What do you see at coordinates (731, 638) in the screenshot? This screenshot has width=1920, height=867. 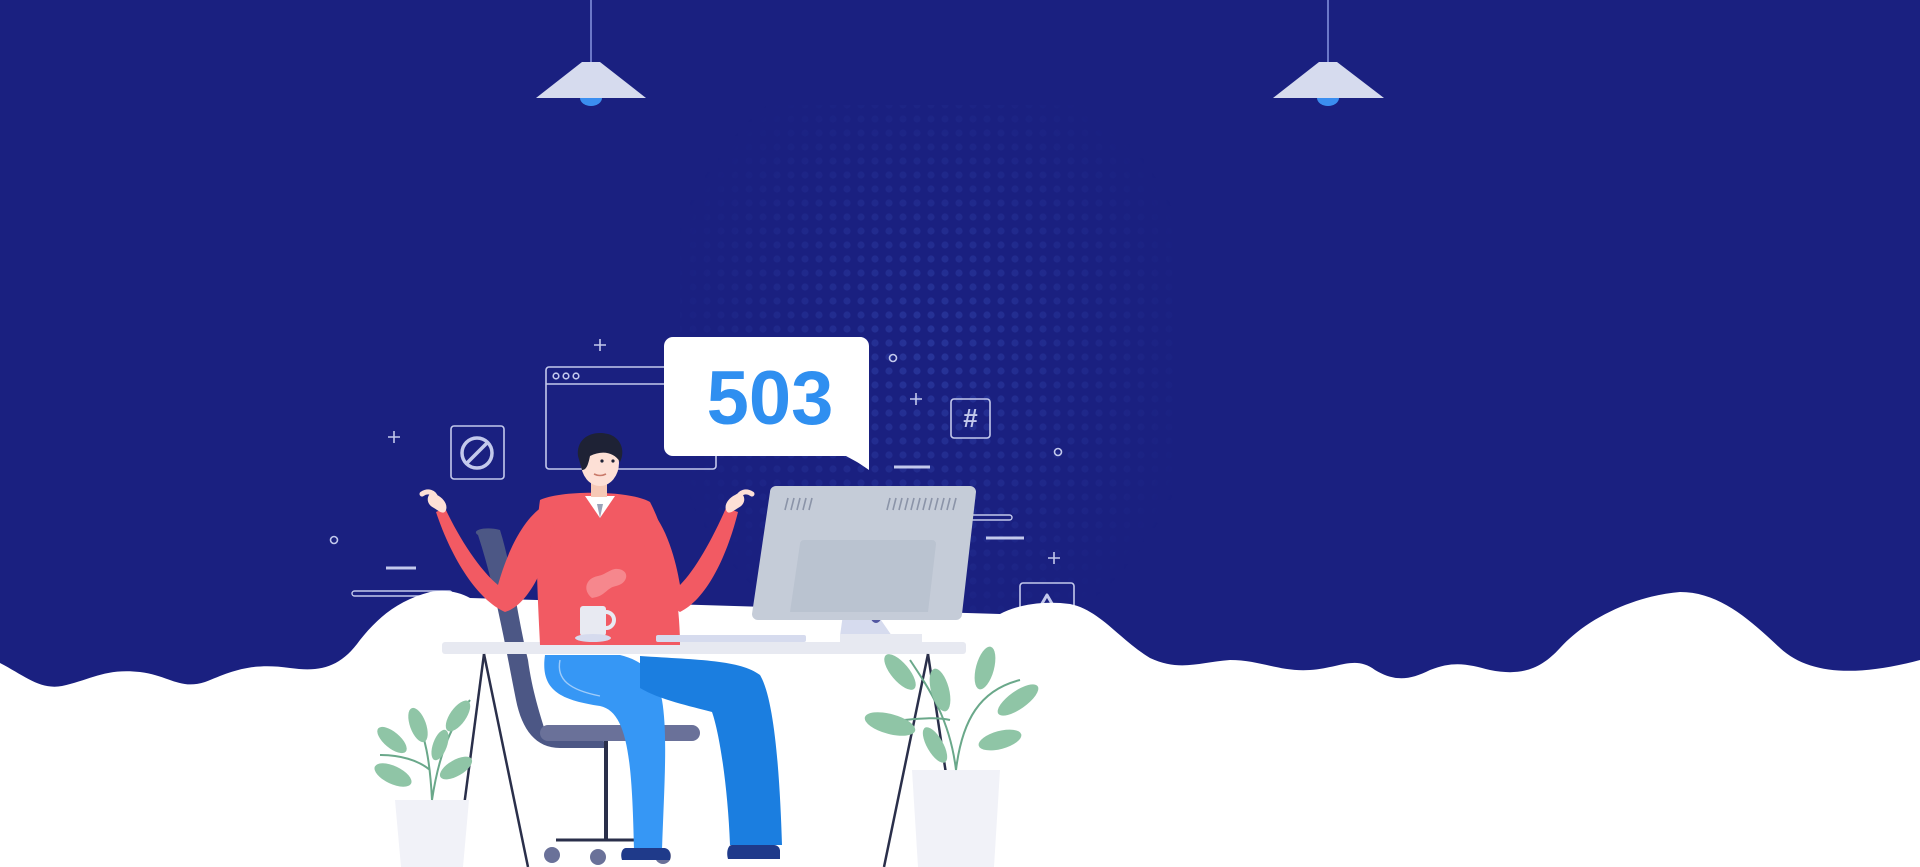 I see `keyboard` at bounding box center [731, 638].